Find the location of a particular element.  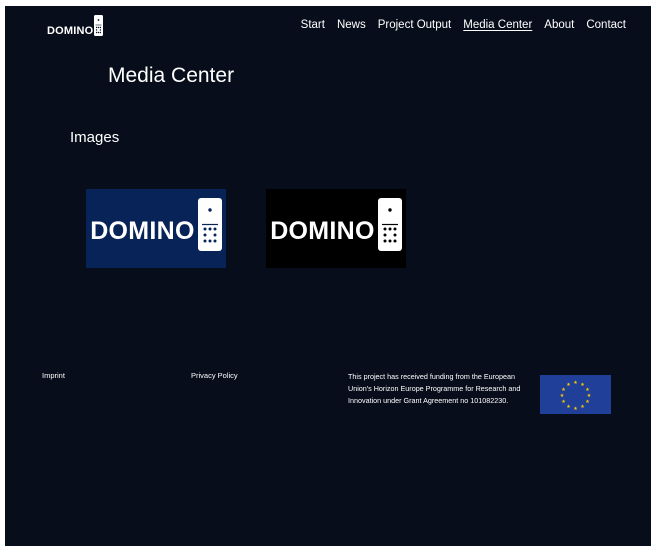

images-section-heading: Images is located at coordinates (95, 137).